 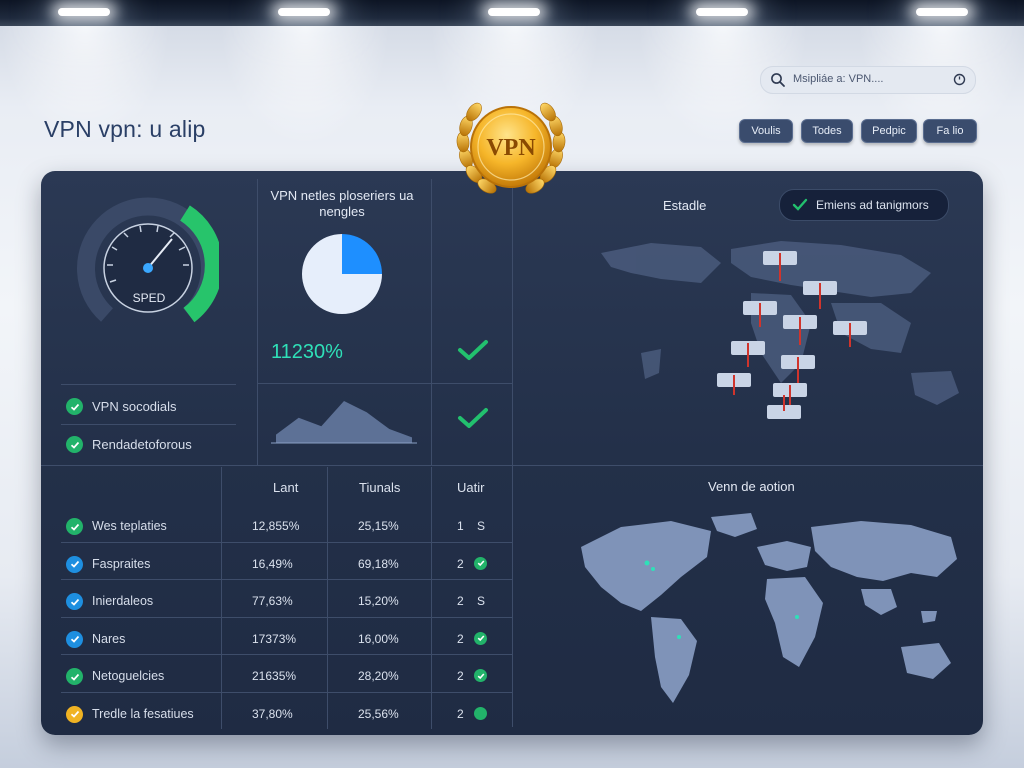 What do you see at coordinates (378, 563) in the screenshot?
I see `table-cell: 69,18%` at bounding box center [378, 563].